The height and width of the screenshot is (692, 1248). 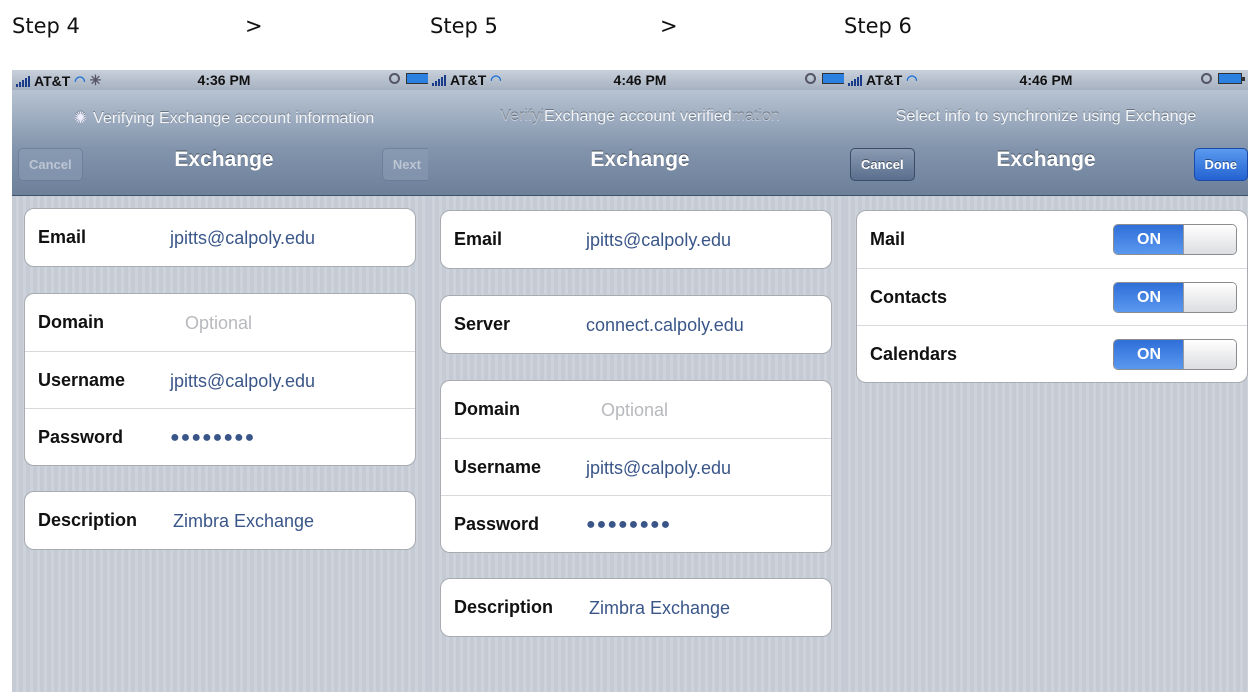 What do you see at coordinates (1052, 239) in the screenshot?
I see `mail-row: Mail ON` at bounding box center [1052, 239].